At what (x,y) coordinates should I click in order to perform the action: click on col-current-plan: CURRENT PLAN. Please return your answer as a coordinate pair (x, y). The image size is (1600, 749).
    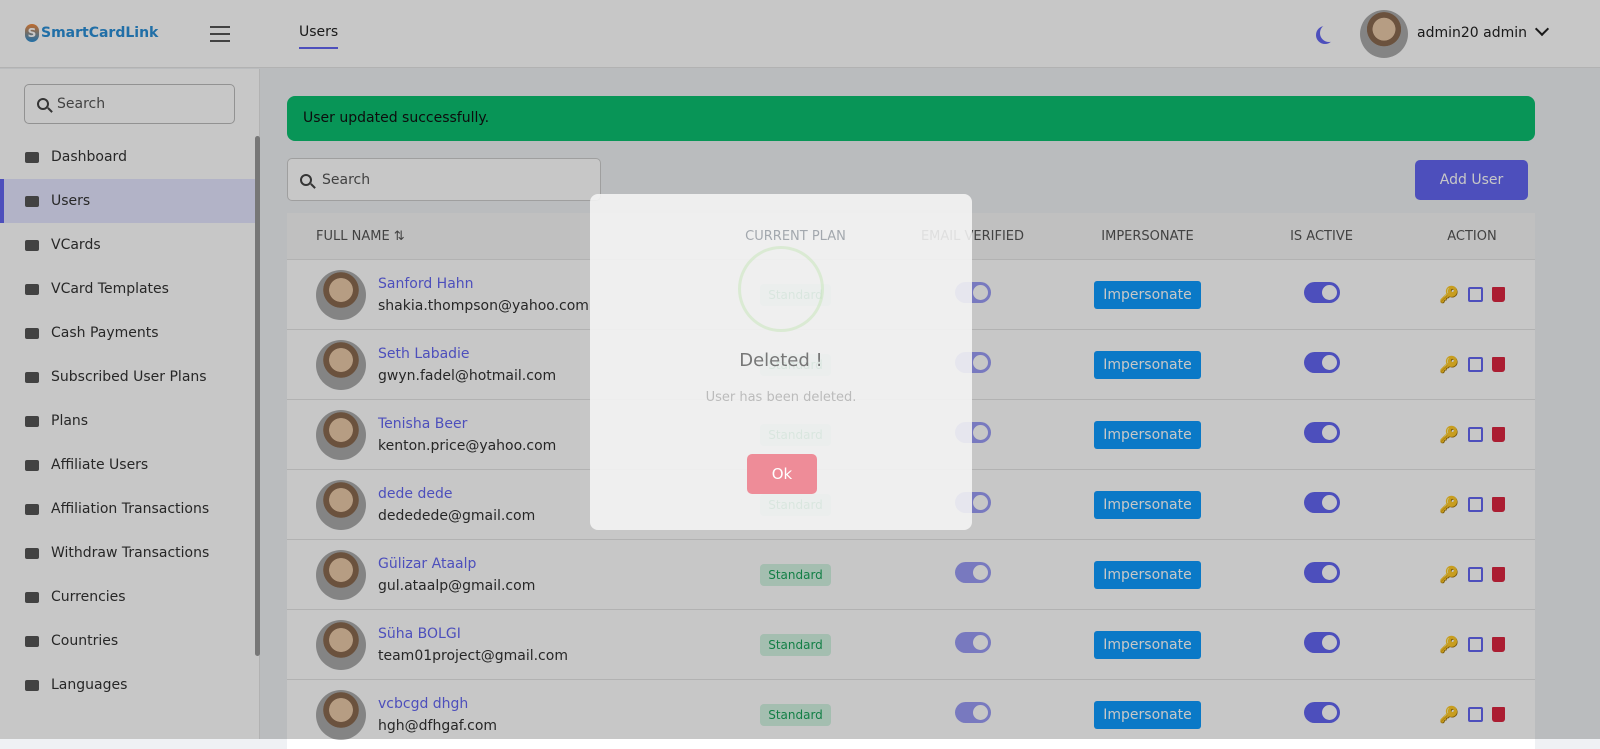
    Looking at the image, I should click on (795, 236).